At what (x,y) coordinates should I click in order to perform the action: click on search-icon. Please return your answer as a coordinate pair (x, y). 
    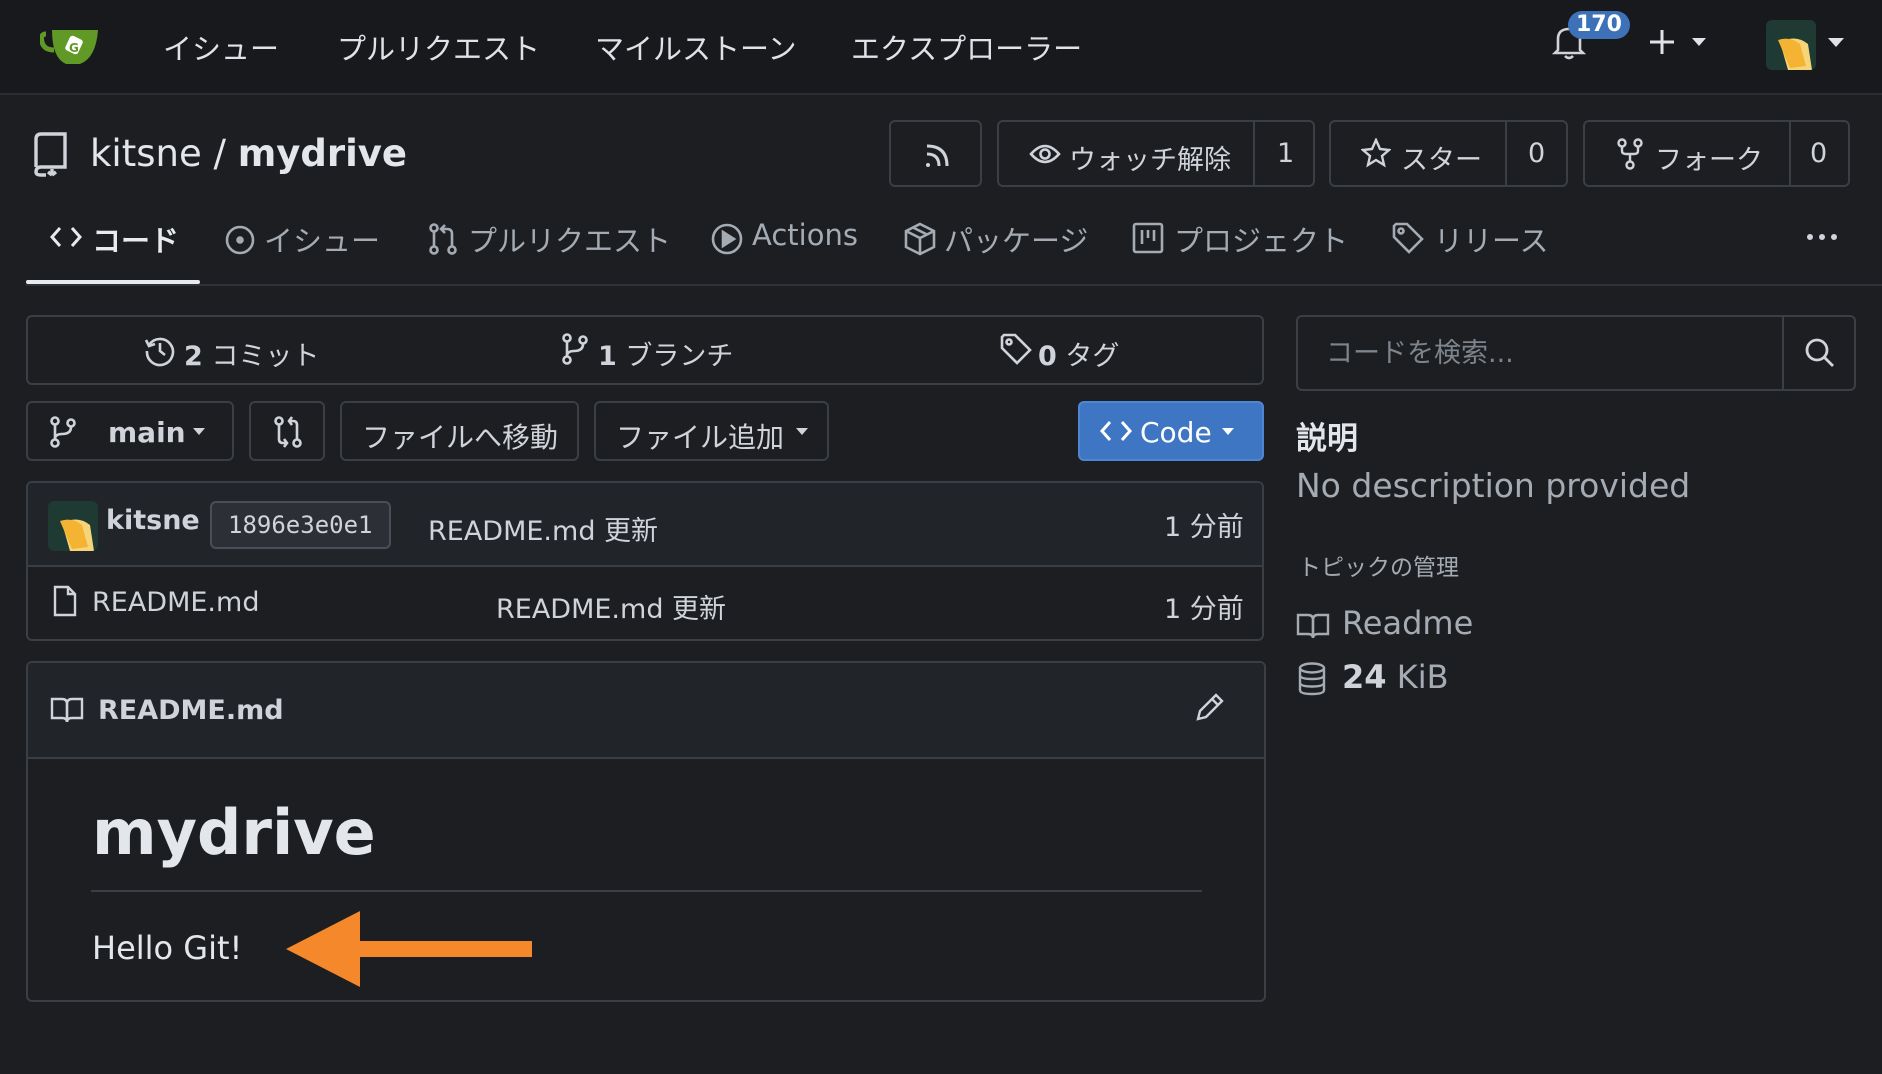
    Looking at the image, I should click on (1819, 352).